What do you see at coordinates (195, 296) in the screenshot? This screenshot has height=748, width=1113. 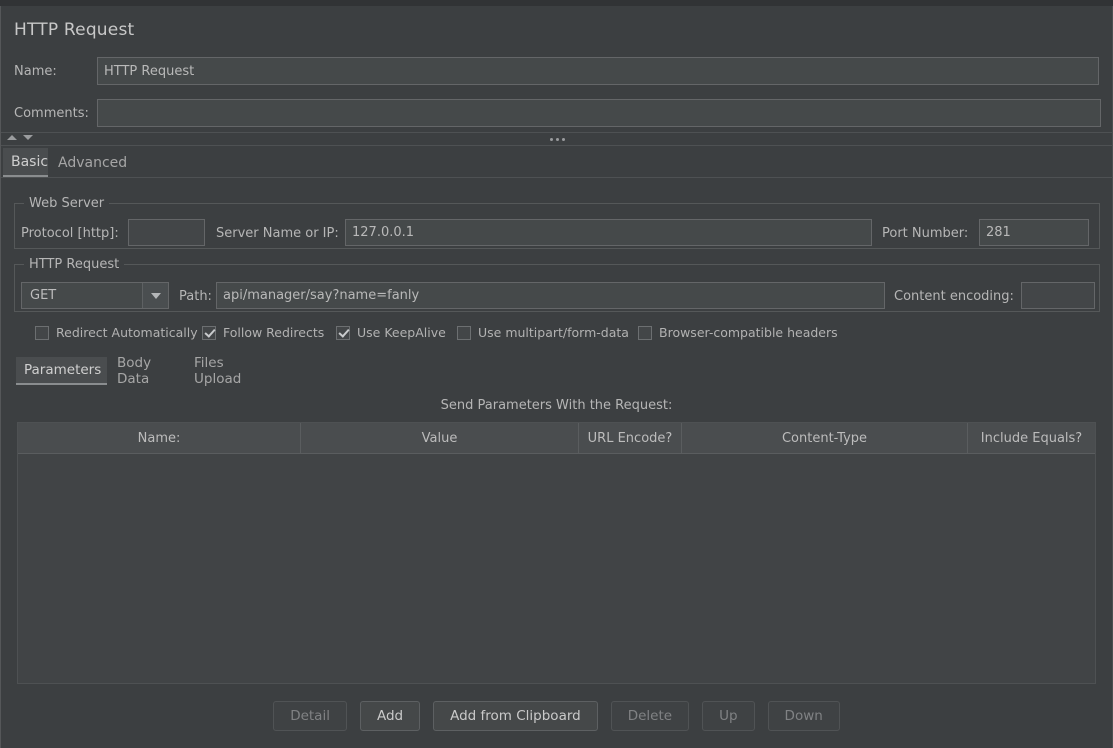 I see `path-label: Path:` at bounding box center [195, 296].